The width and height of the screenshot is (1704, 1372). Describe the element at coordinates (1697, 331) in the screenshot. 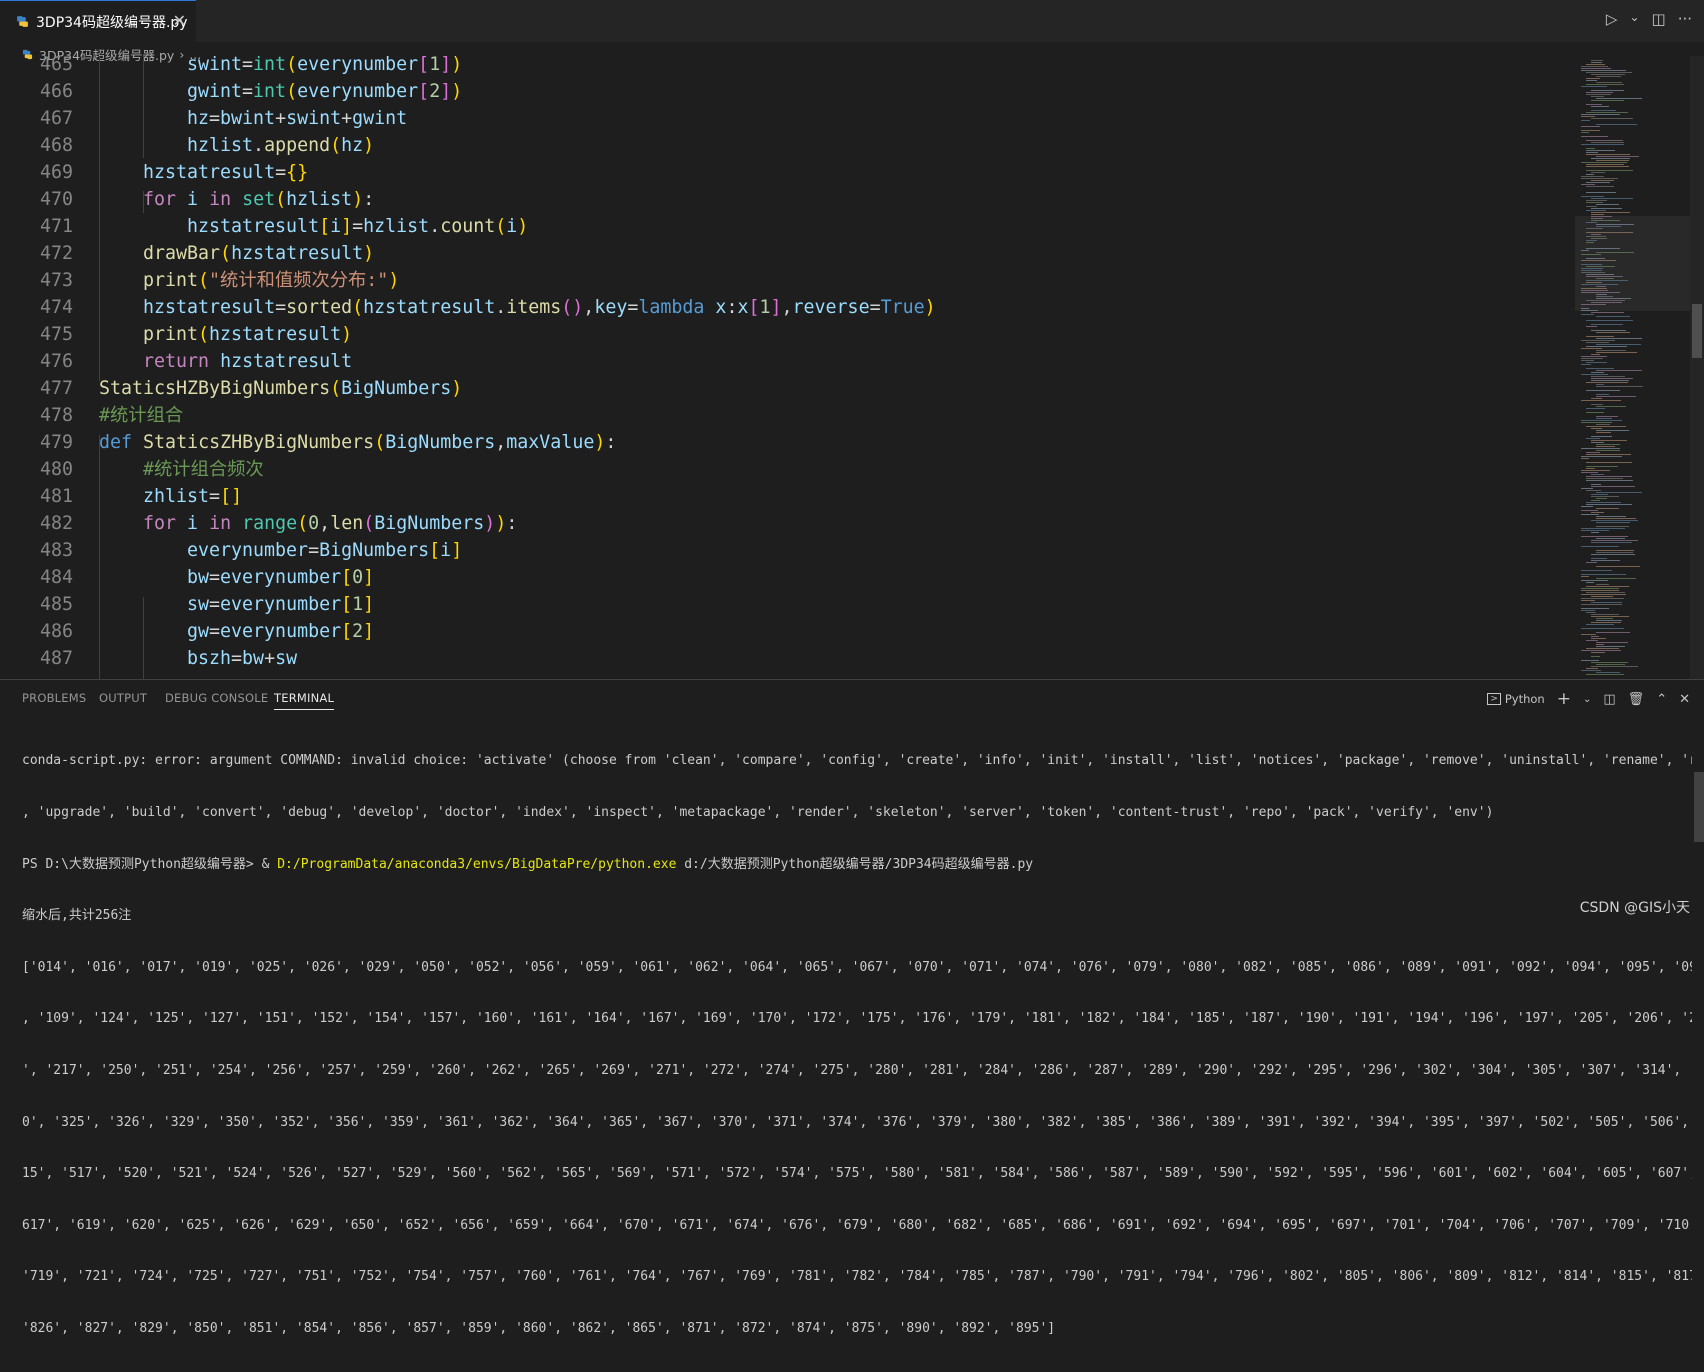

I see `scrollbar-thumb` at that location.